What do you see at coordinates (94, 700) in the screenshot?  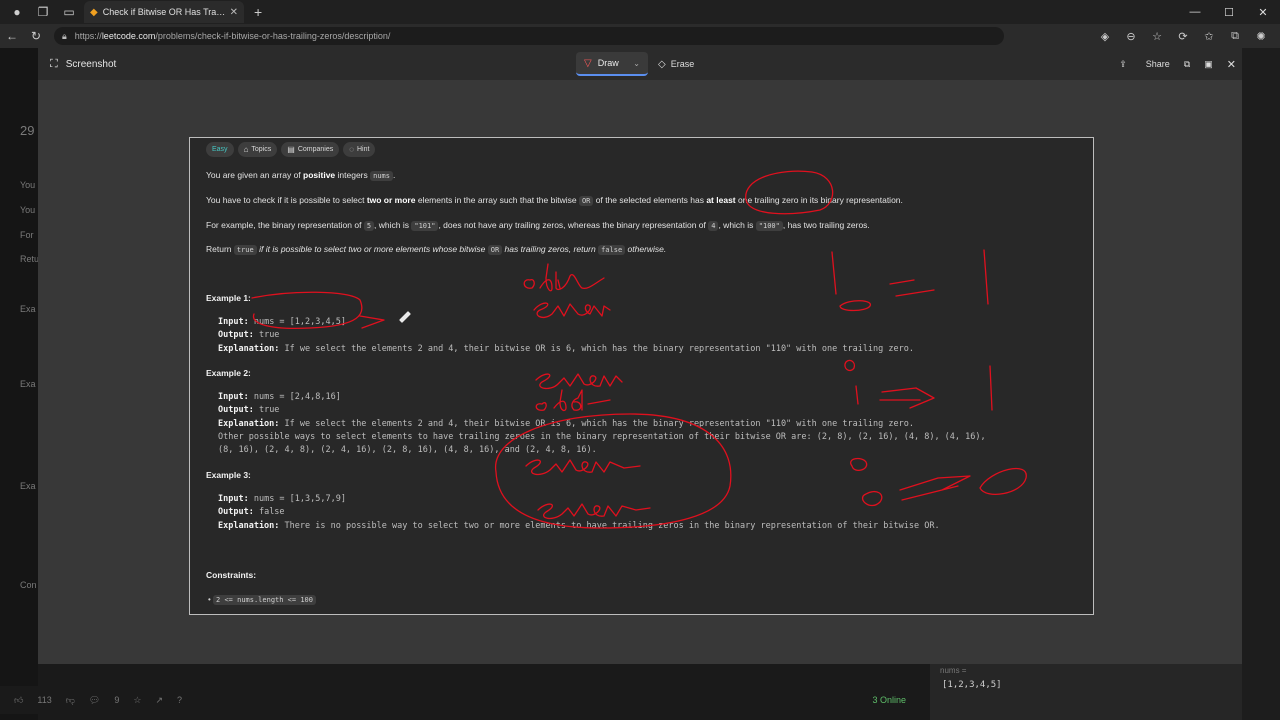 I see `comment-icon: 💬︎` at bounding box center [94, 700].